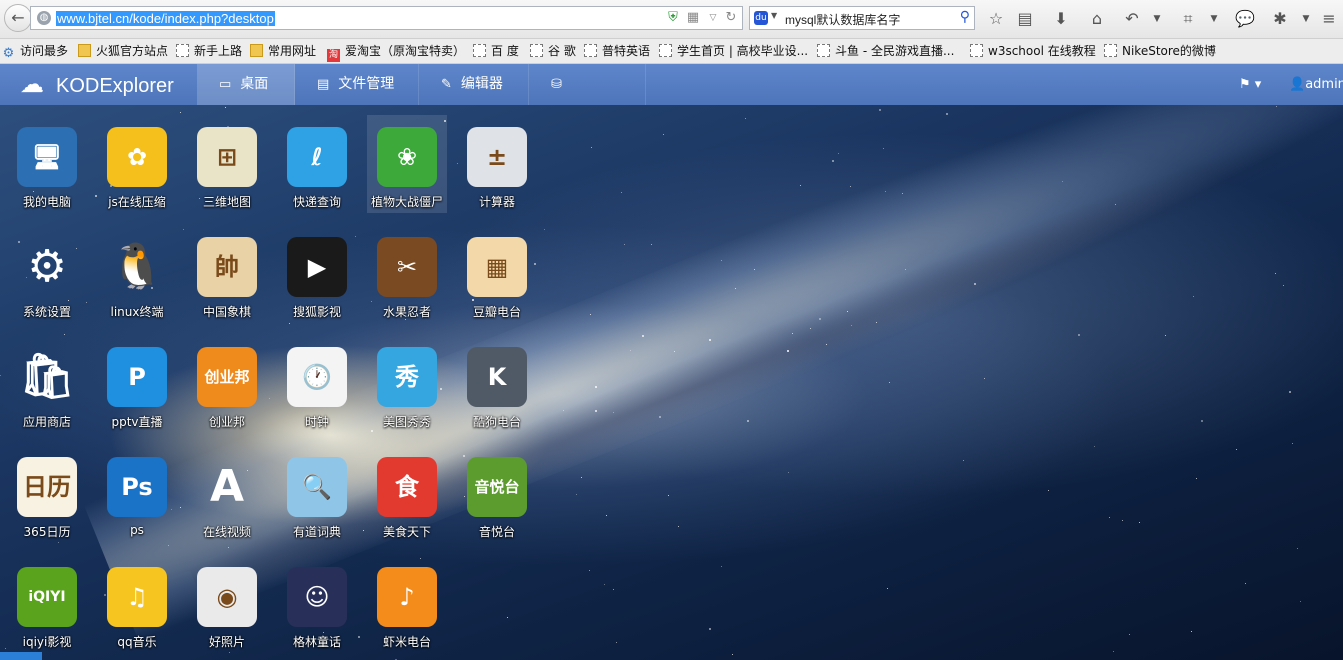  I want to click on page-icon, so click(823, 50).